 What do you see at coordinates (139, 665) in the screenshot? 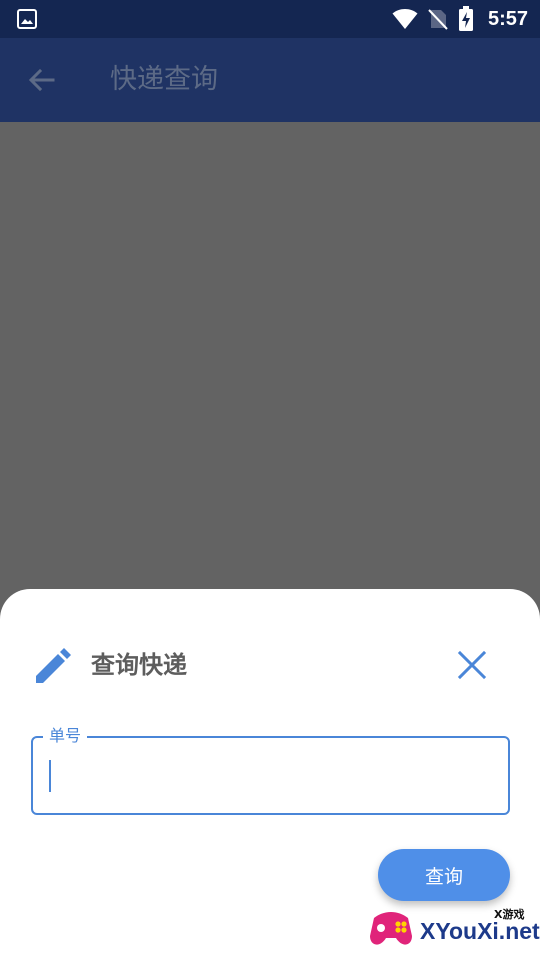
I see `dialog-title: 查询快递` at bounding box center [139, 665].